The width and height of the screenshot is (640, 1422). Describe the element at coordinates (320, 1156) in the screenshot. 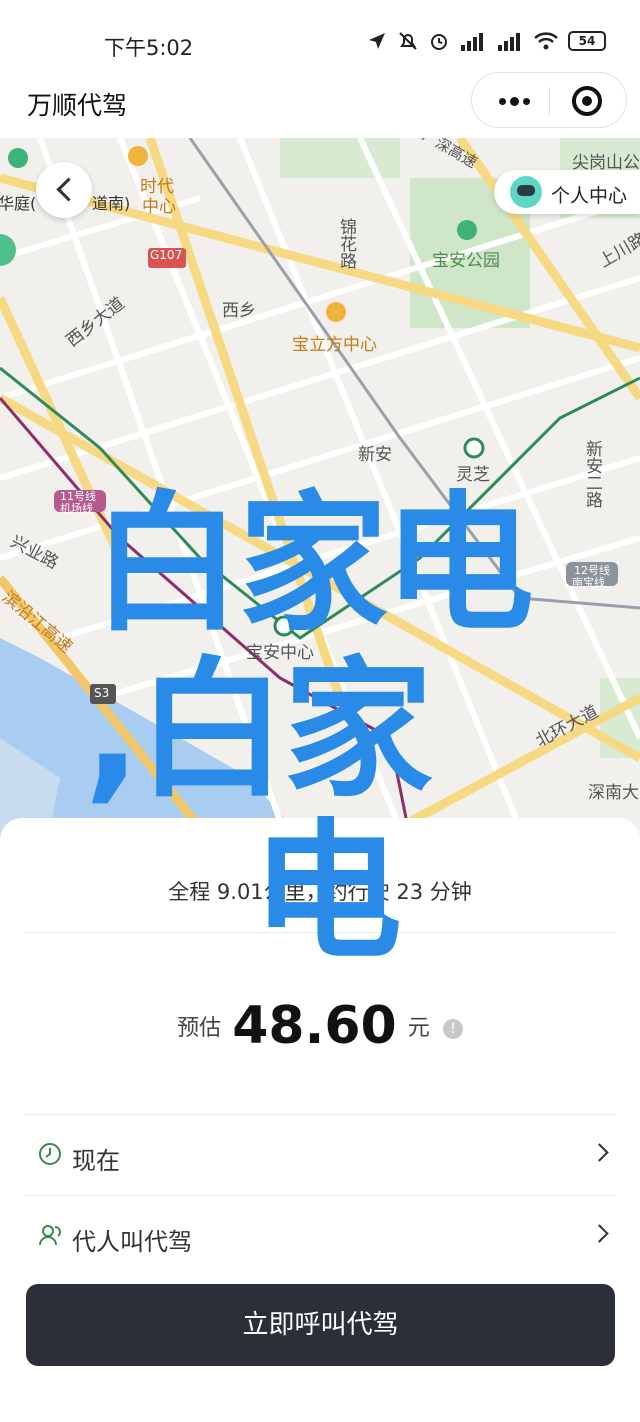

I see `time-option-row: 现在` at that location.